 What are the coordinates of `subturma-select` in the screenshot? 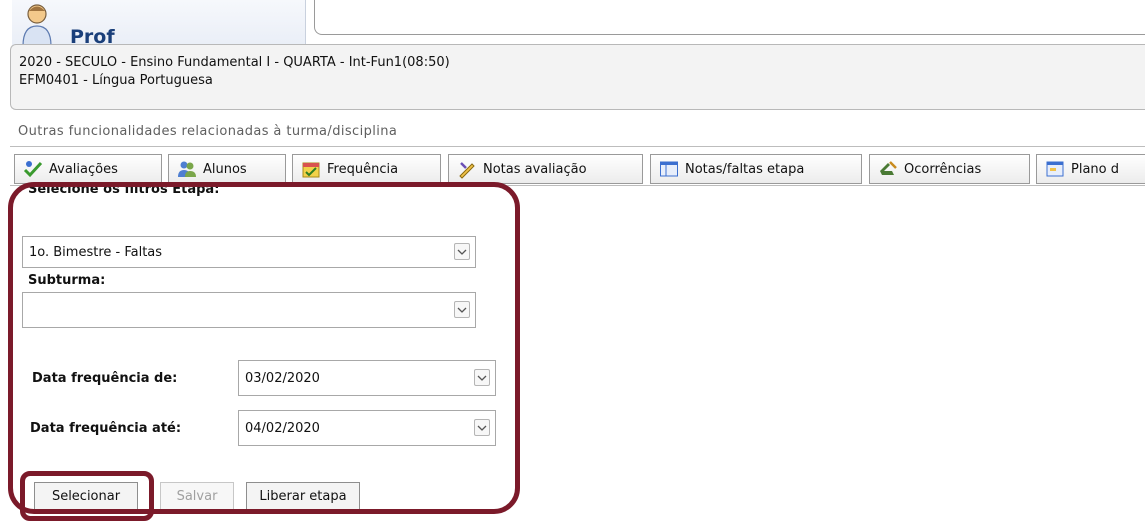 It's located at (249, 310).